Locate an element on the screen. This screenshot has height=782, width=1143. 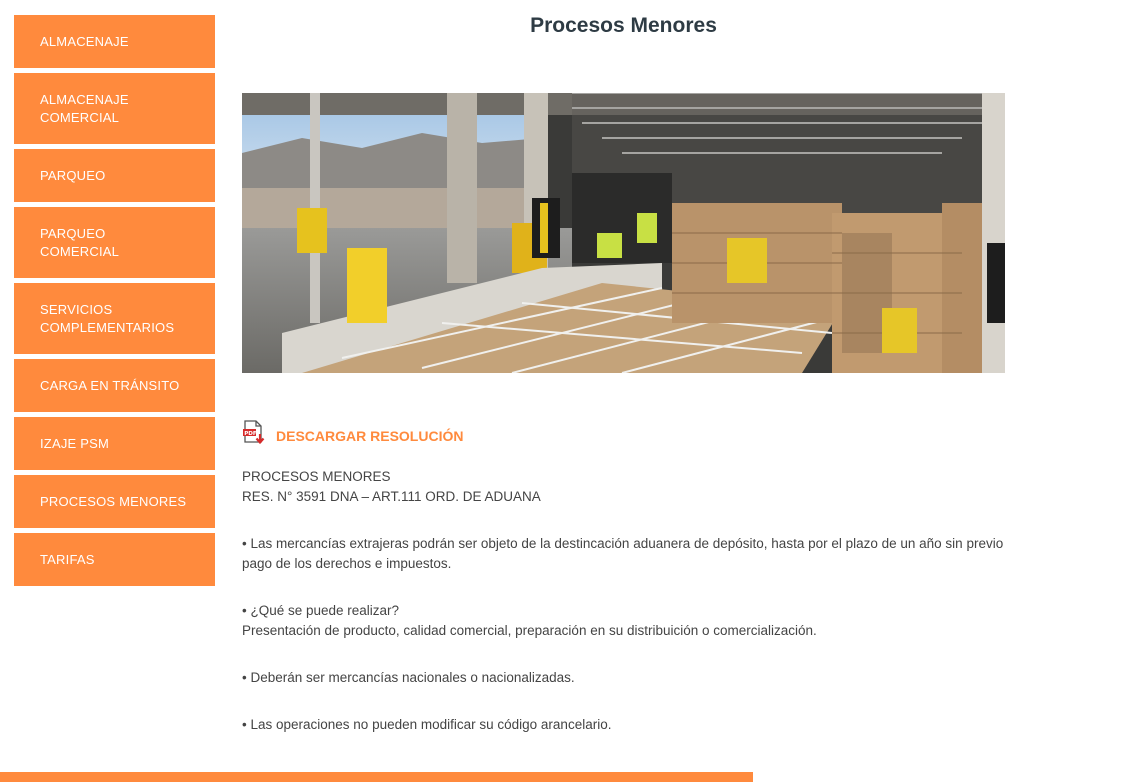
sidebar-item-almacenaje: ALMACENAJE is located at coordinates (114, 41).